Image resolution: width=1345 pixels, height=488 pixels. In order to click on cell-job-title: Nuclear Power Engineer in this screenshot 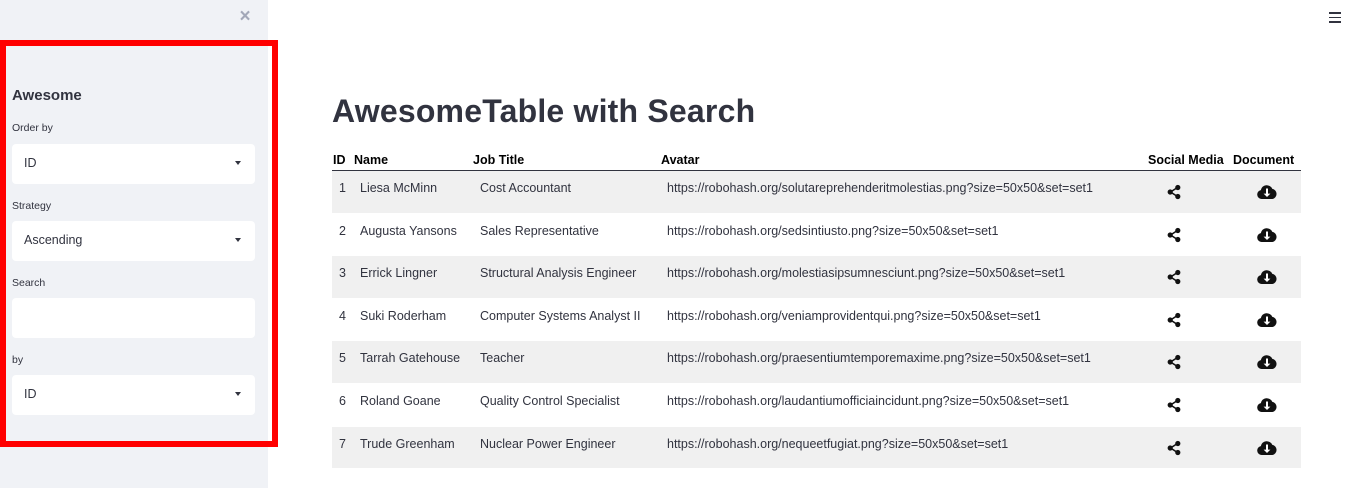, I will do `click(548, 443)`.